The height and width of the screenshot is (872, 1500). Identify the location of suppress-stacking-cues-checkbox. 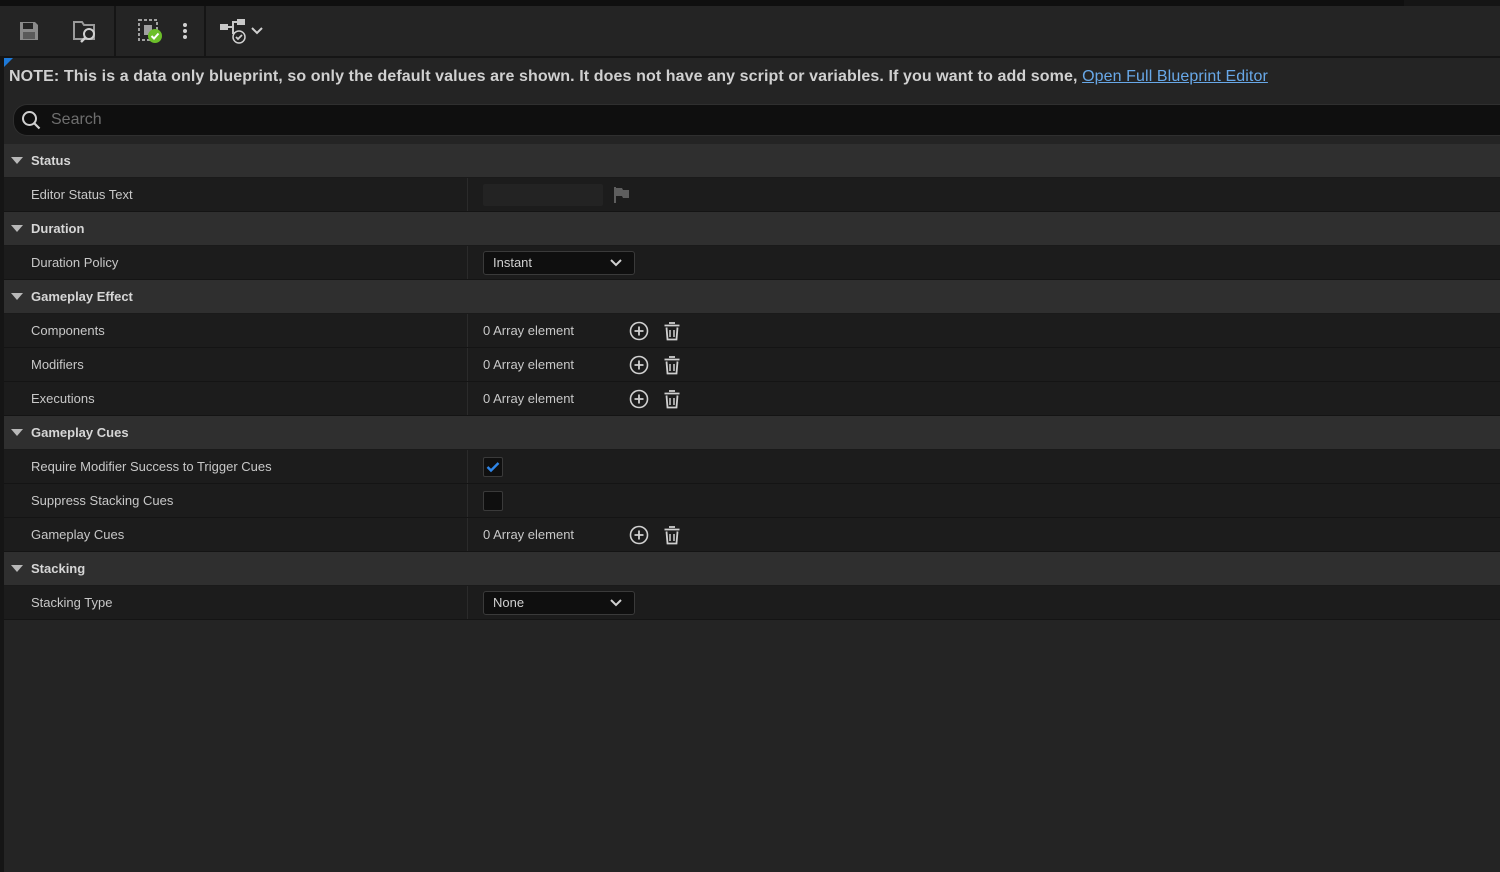
(493, 500).